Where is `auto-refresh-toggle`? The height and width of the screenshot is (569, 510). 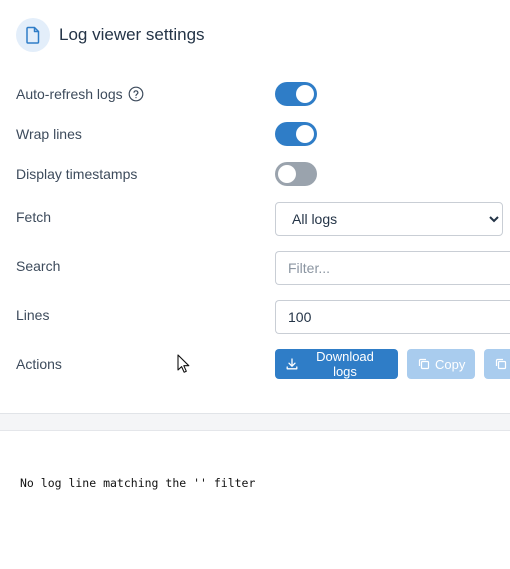 auto-refresh-toggle is located at coordinates (296, 94).